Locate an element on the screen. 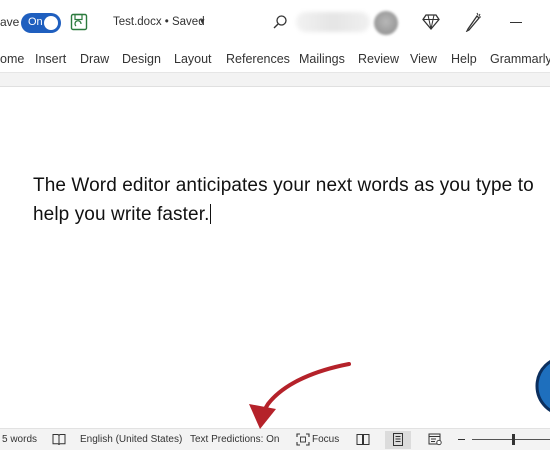 Image resolution: width=550 pixels, height=450 pixels. tab-draw: Draw is located at coordinates (94, 59).